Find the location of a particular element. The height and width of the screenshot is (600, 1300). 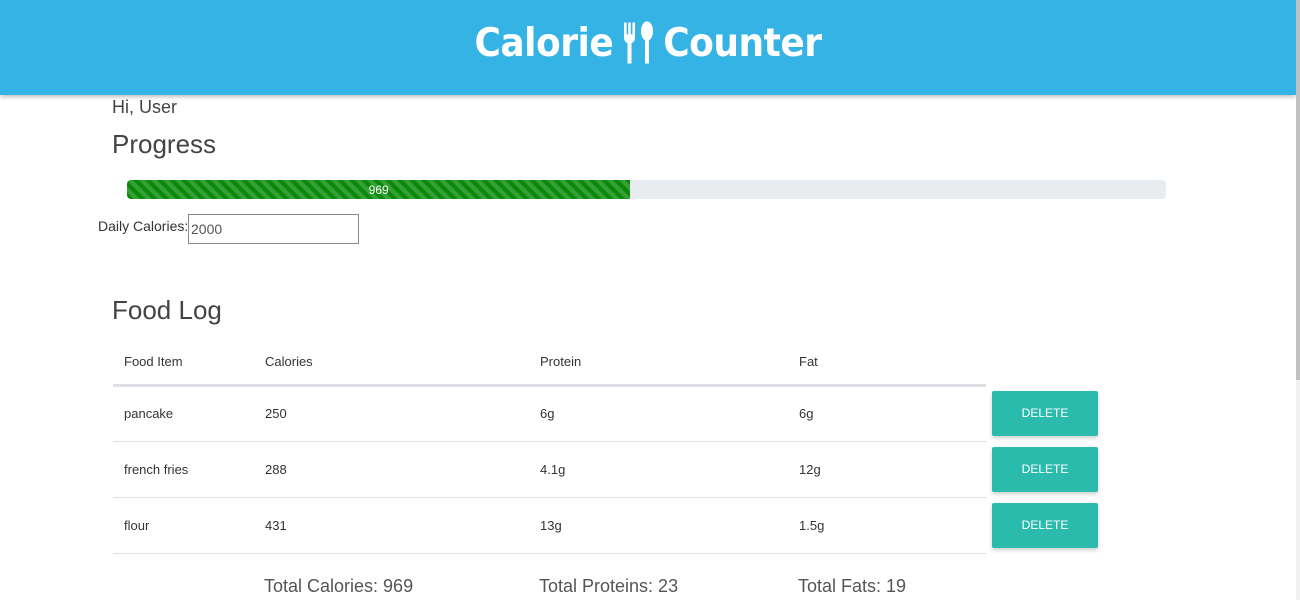

cell-calories: 431 is located at coordinates (391, 525).